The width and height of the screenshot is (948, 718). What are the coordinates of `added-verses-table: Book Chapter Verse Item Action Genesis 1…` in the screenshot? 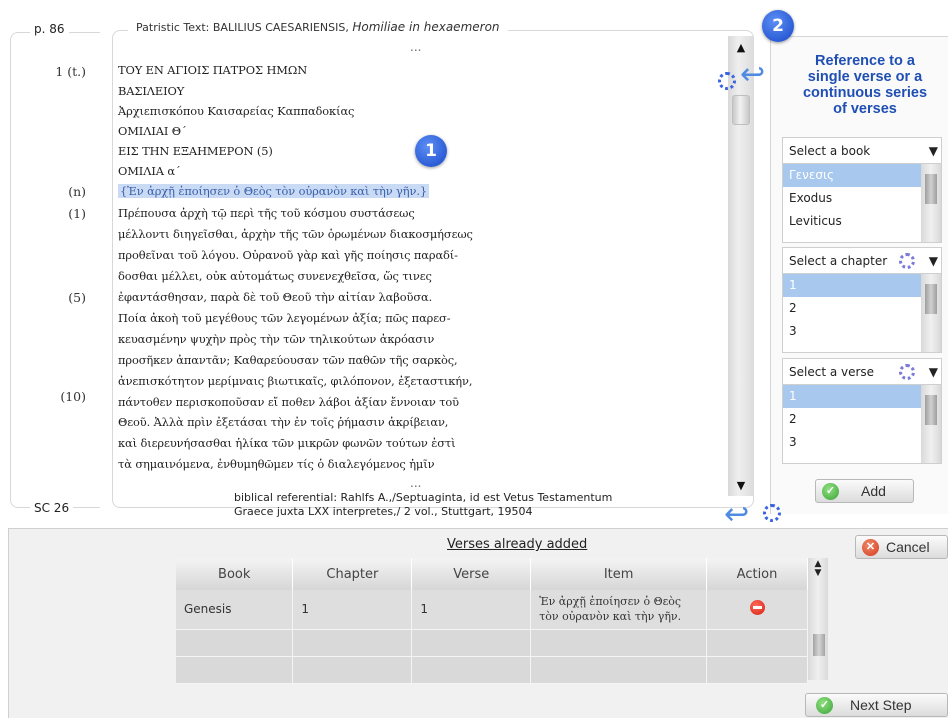 It's located at (492, 621).